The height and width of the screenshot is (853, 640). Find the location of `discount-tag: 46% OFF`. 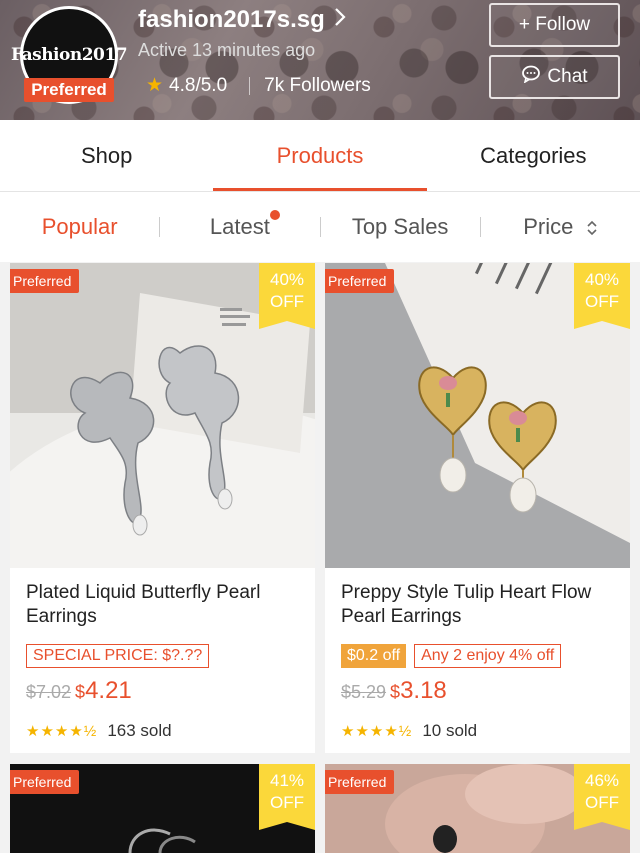

discount-tag: 46% OFF is located at coordinates (602, 797).